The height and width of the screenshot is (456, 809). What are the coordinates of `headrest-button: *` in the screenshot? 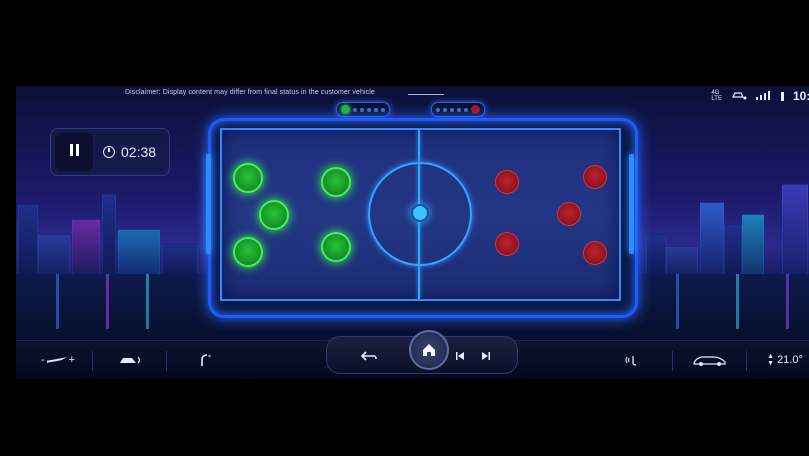 It's located at (206, 360).